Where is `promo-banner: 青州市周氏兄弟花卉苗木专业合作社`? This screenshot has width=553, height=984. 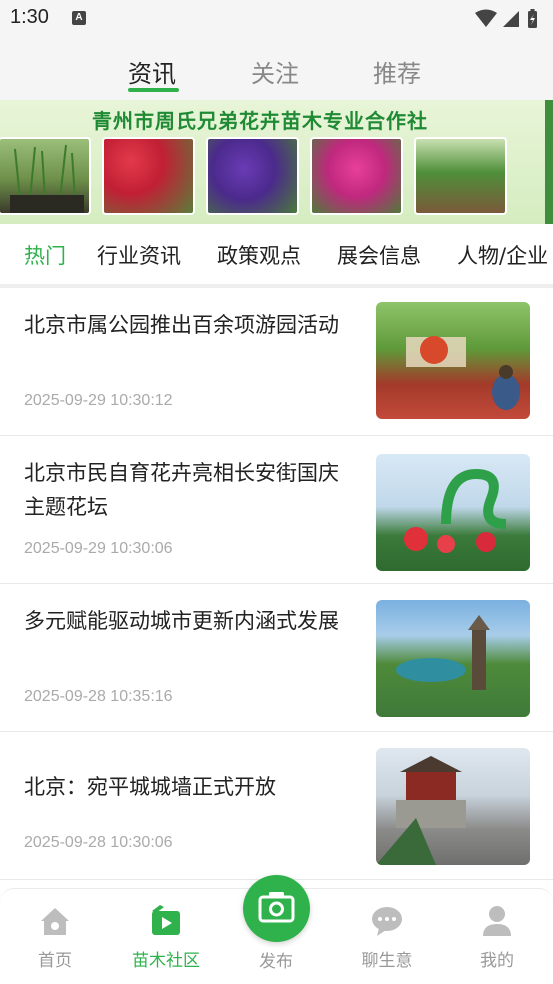 promo-banner: 青州市周氏兄弟花卉苗木专业合作社 is located at coordinates (276, 162).